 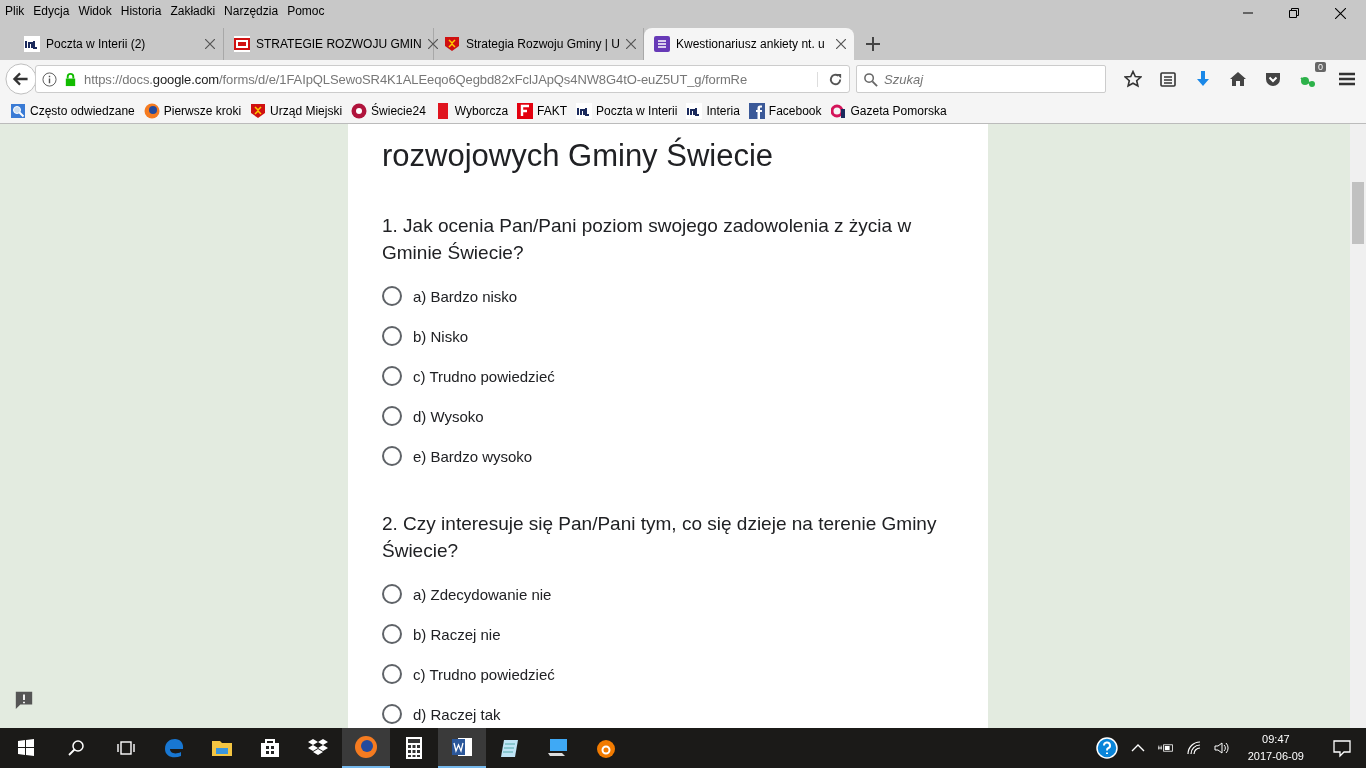 I want to click on shopping-bag-icon, so click(x=270, y=748).